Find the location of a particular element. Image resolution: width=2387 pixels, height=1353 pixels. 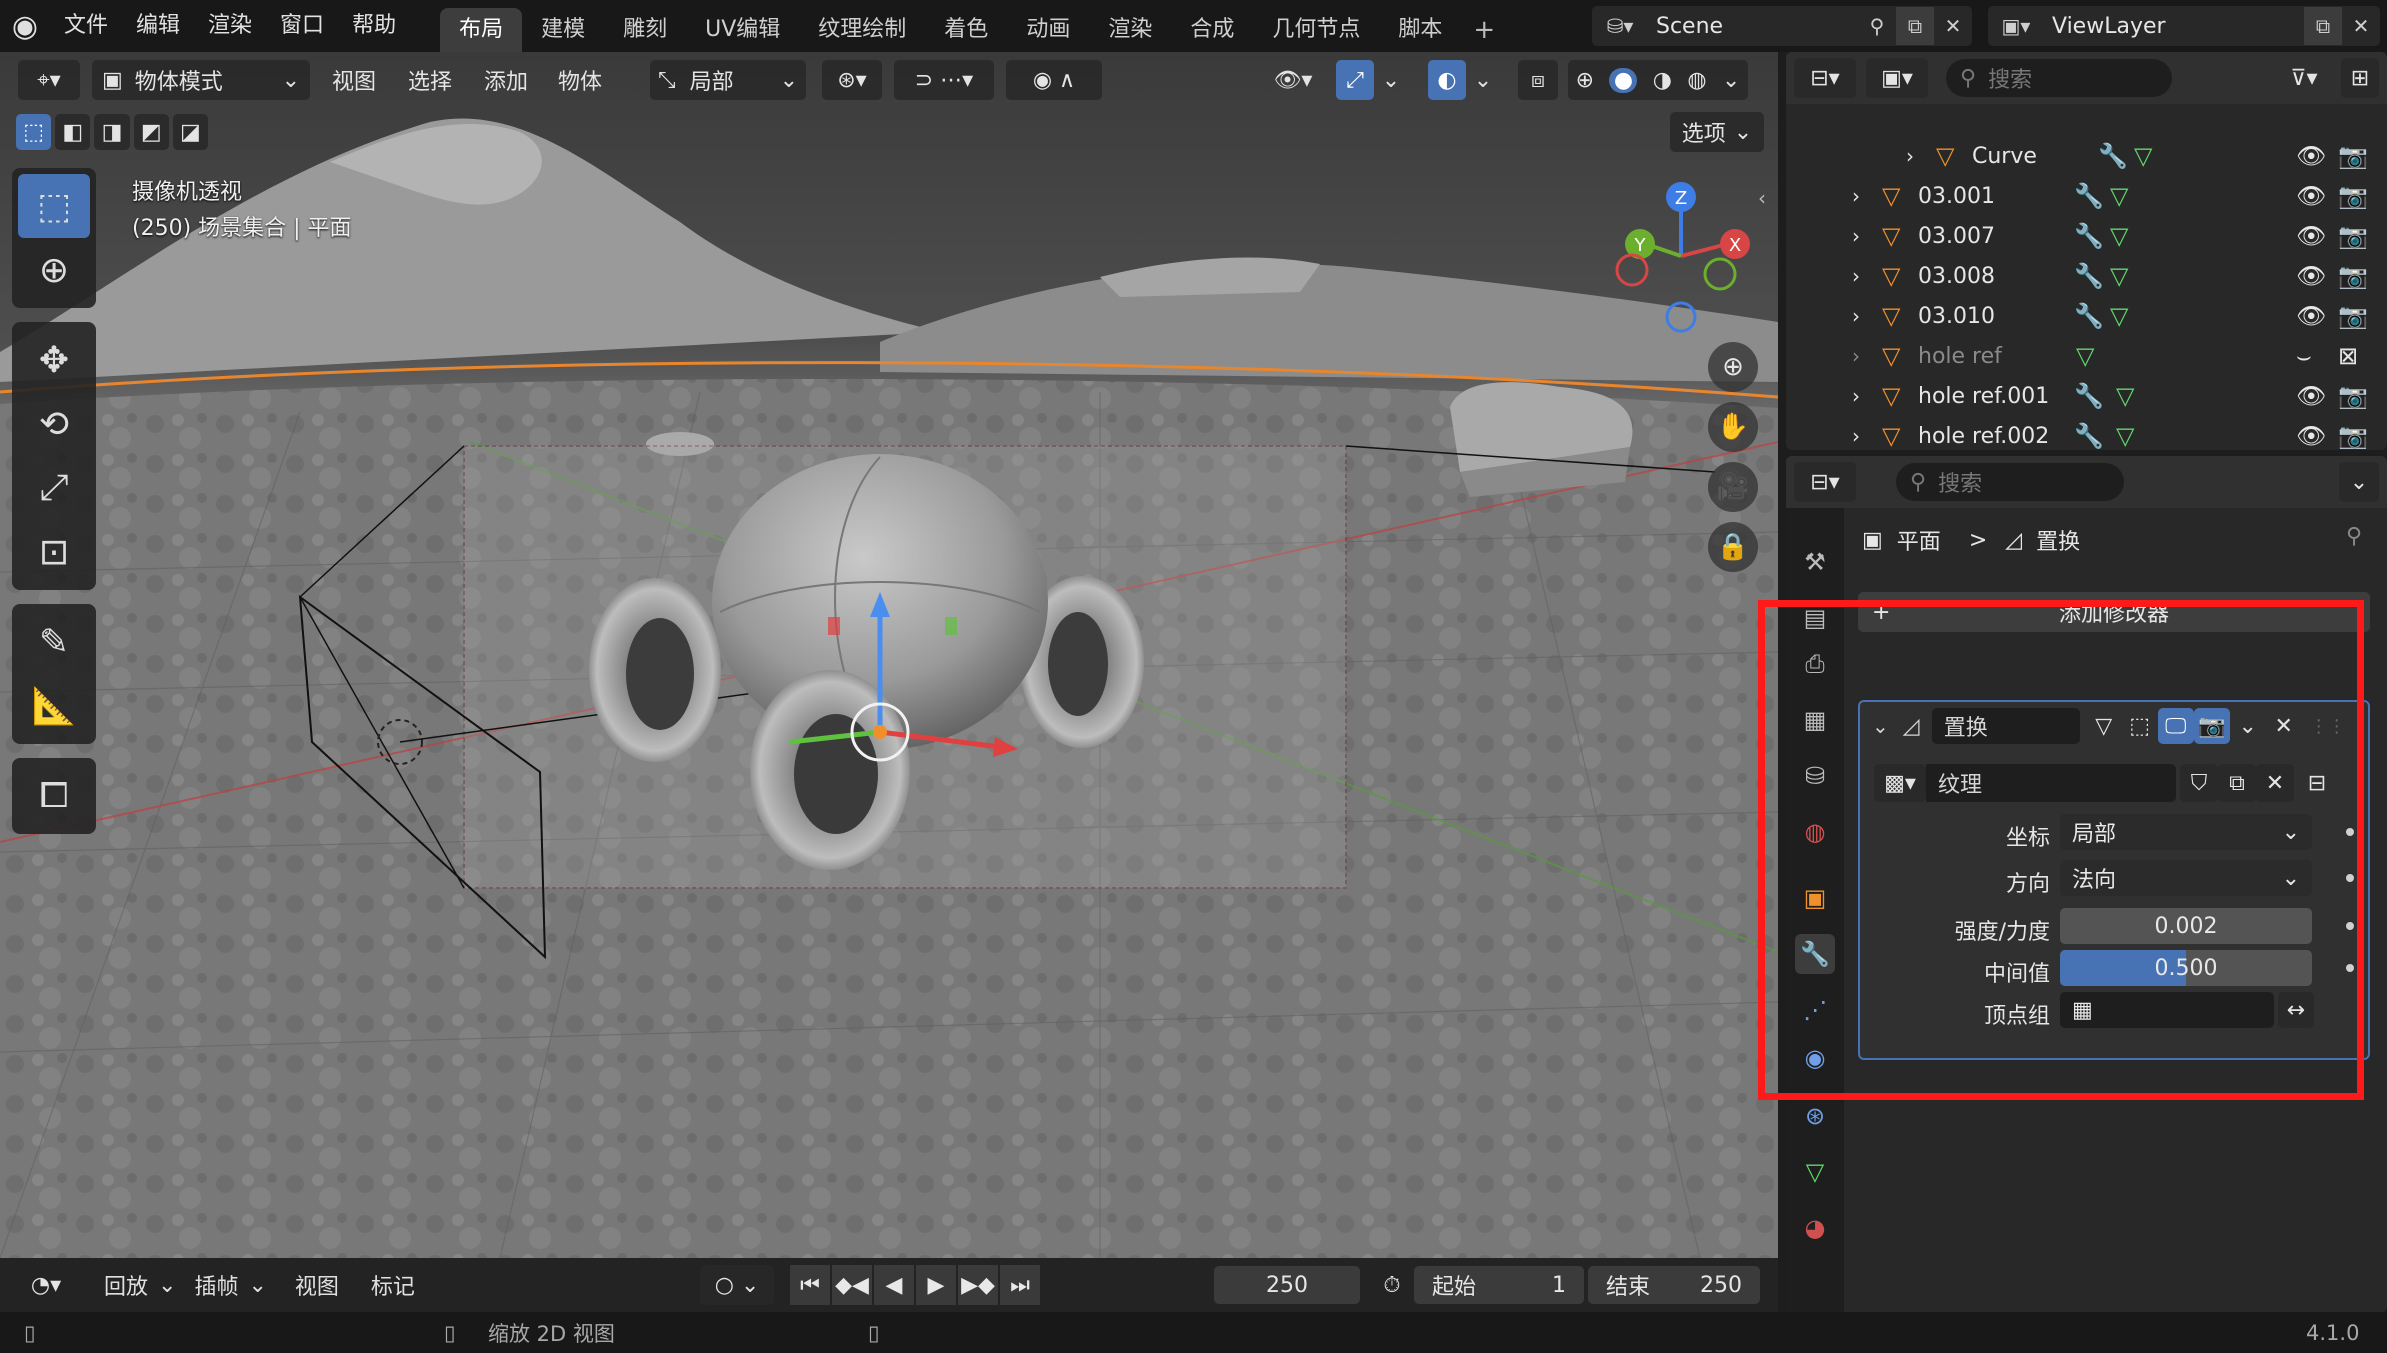

select-extend-icon: ◧ is located at coordinates (73, 132).